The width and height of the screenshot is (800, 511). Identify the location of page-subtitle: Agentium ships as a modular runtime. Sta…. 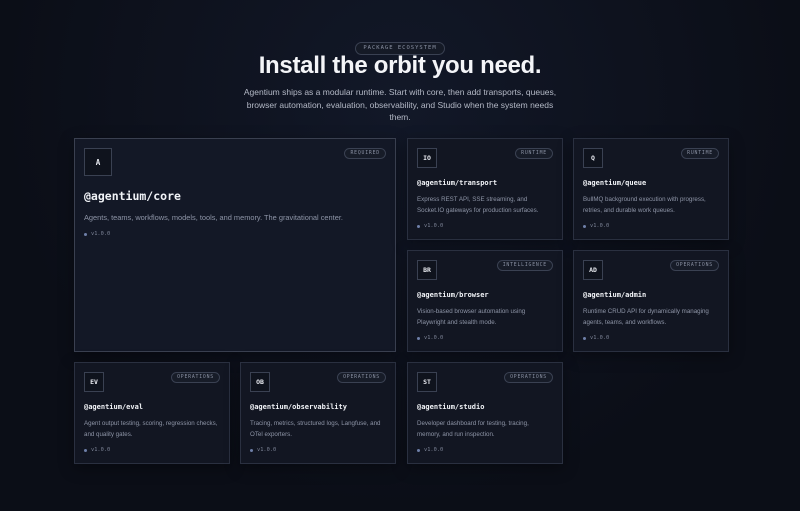
(400, 104).